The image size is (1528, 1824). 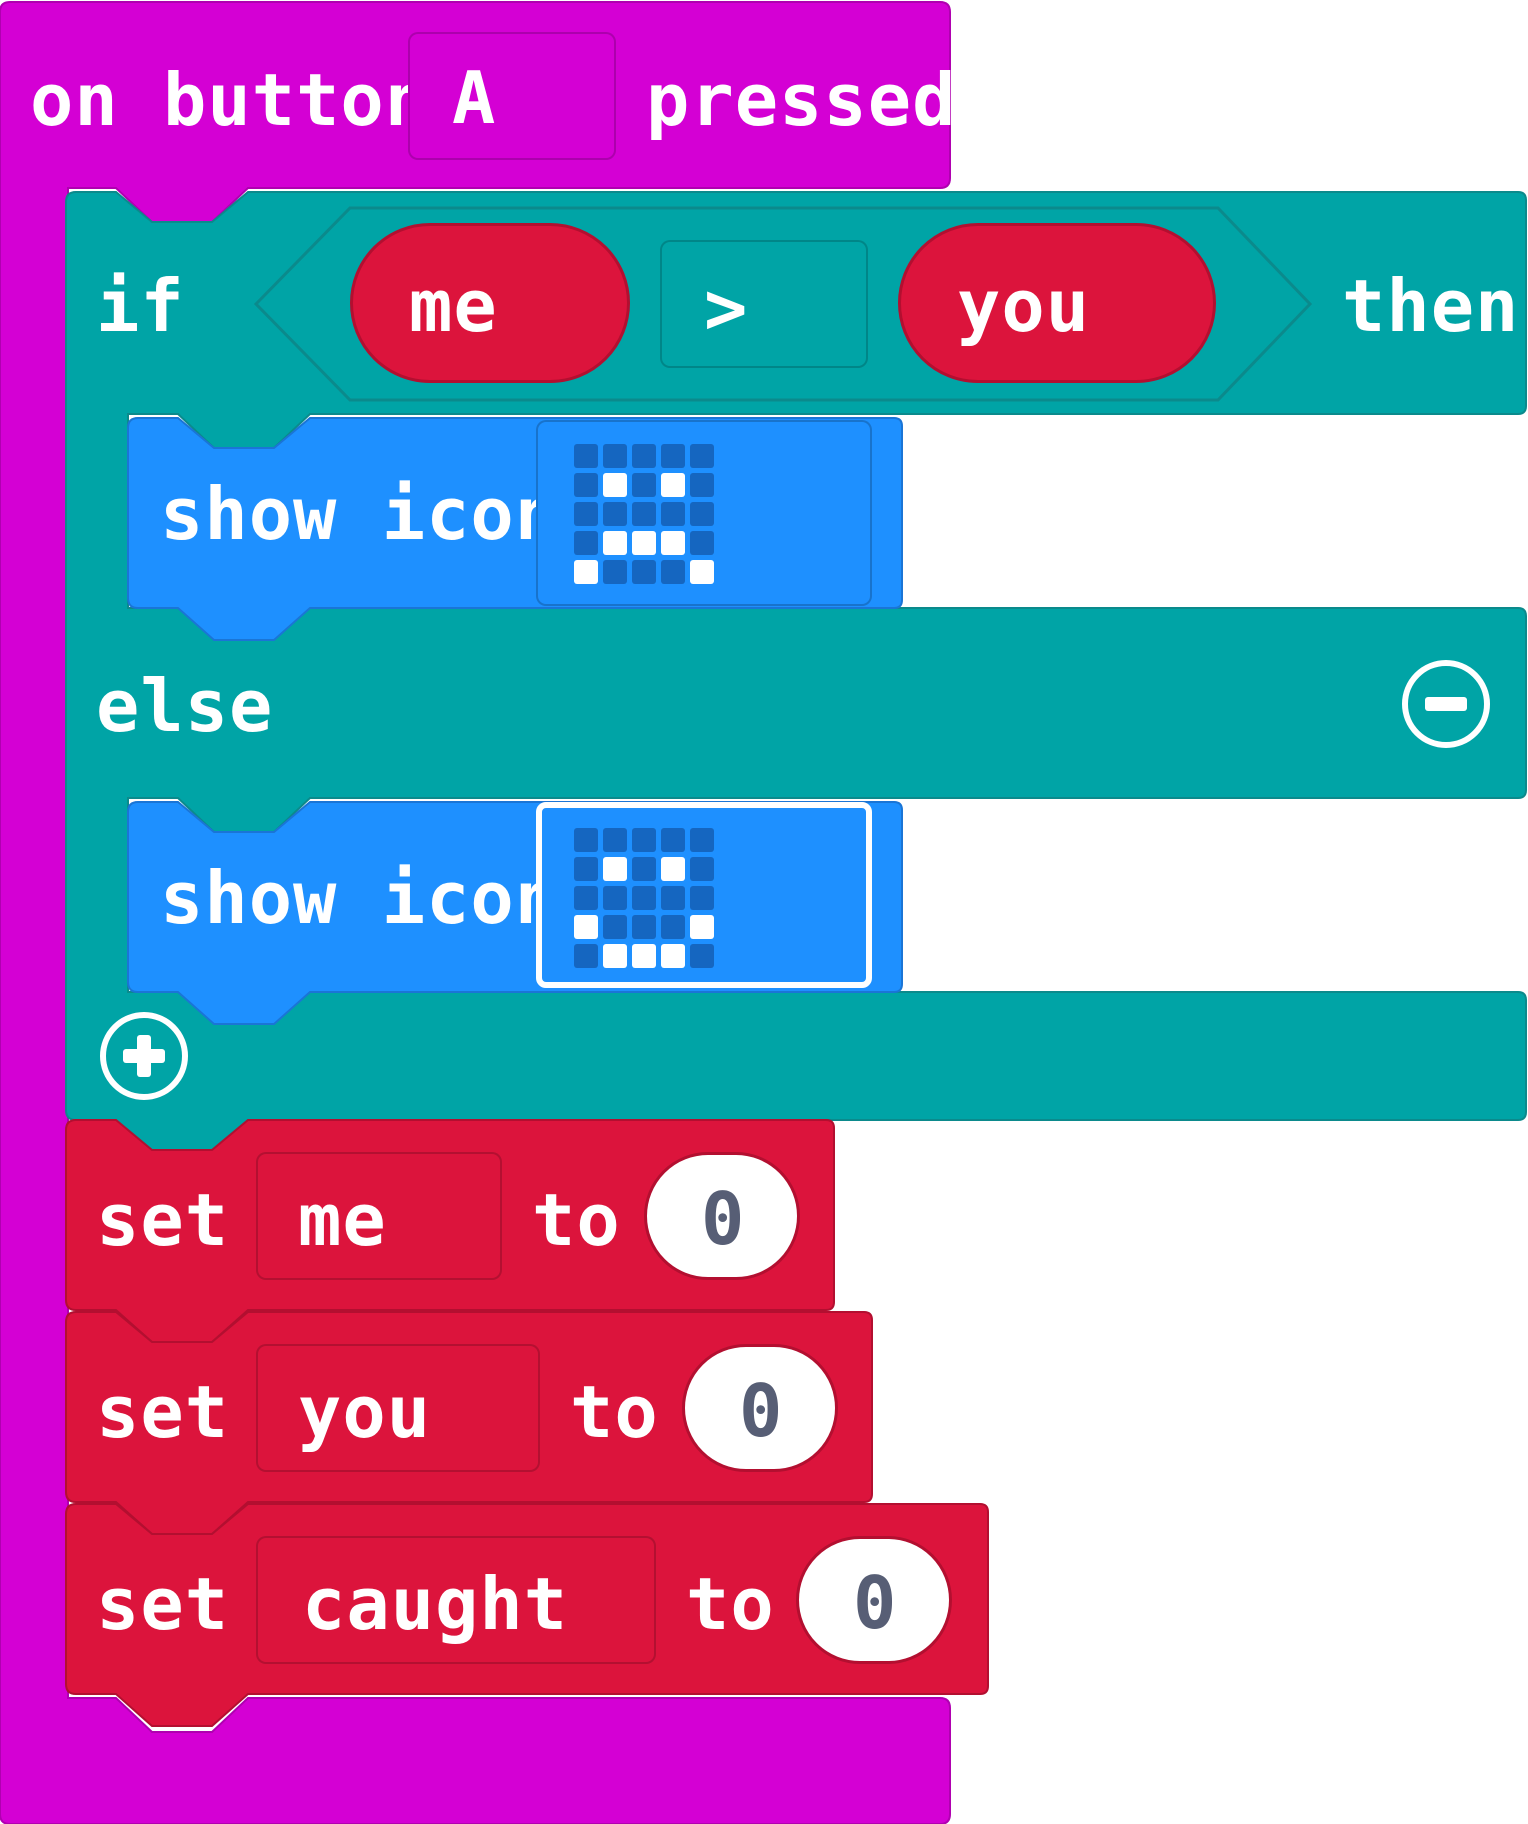 What do you see at coordinates (163, 1604) in the screenshot?
I see `set-caught-label: set` at bounding box center [163, 1604].